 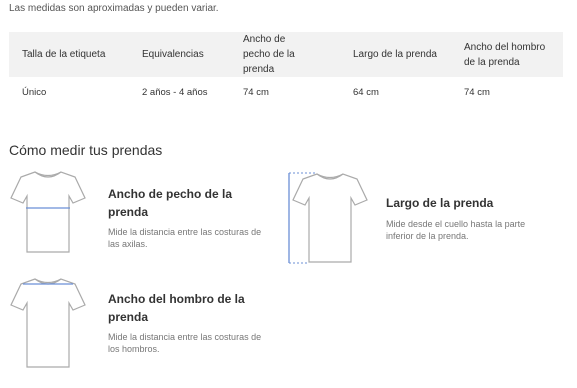 What do you see at coordinates (366, 92) in the screenshot?
I see `cell-length: 64 cm` at bounding box center [366, 92].